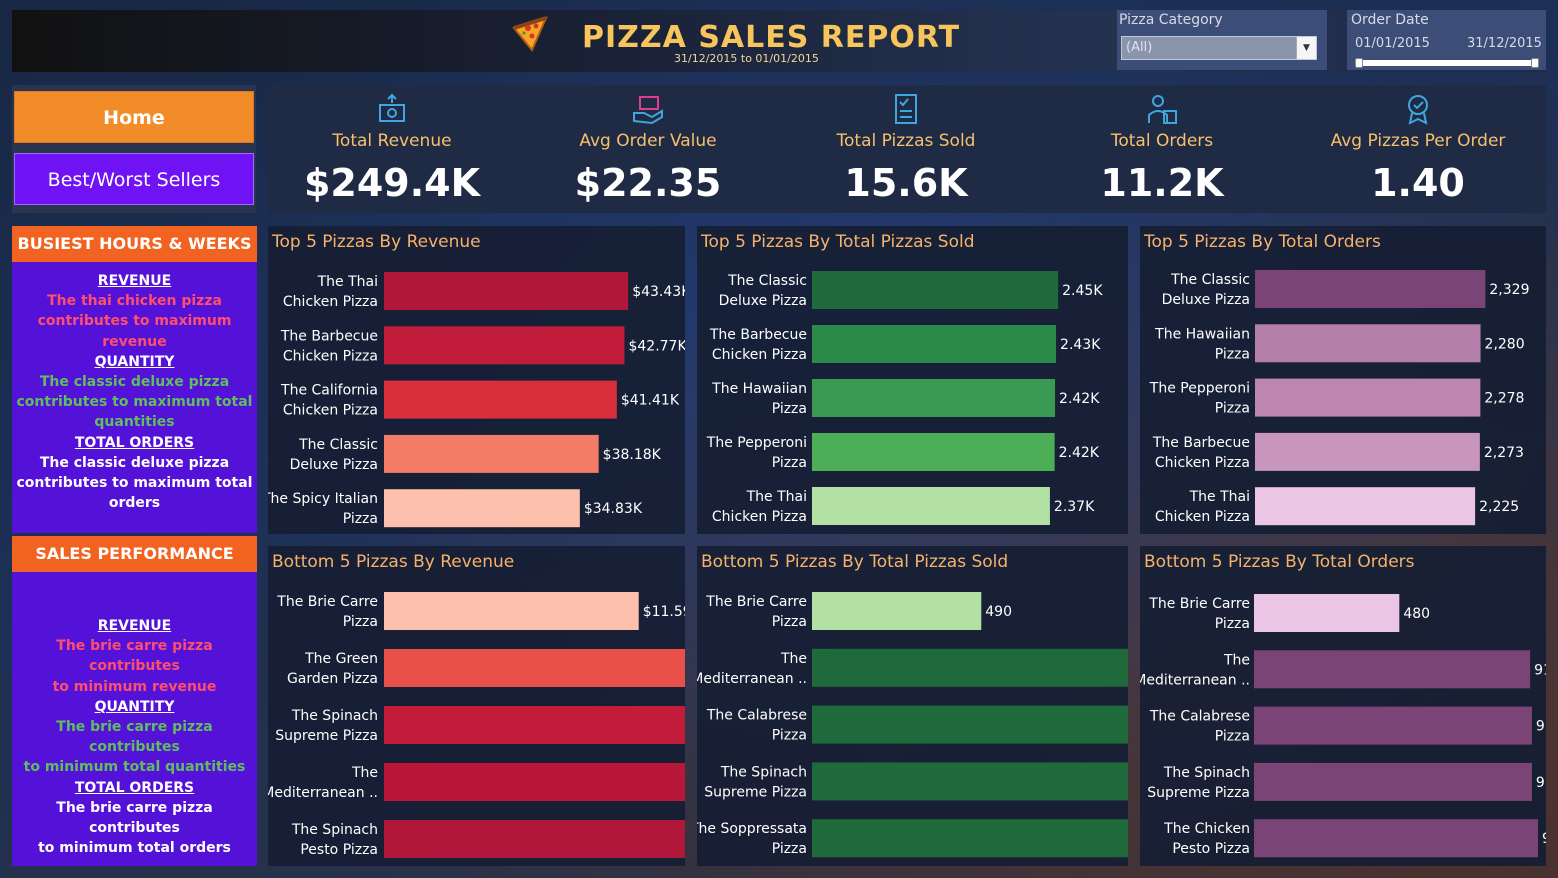  I want to click on kpi-total-revenue: Total Revenue $249.4K, so click(392, 149).